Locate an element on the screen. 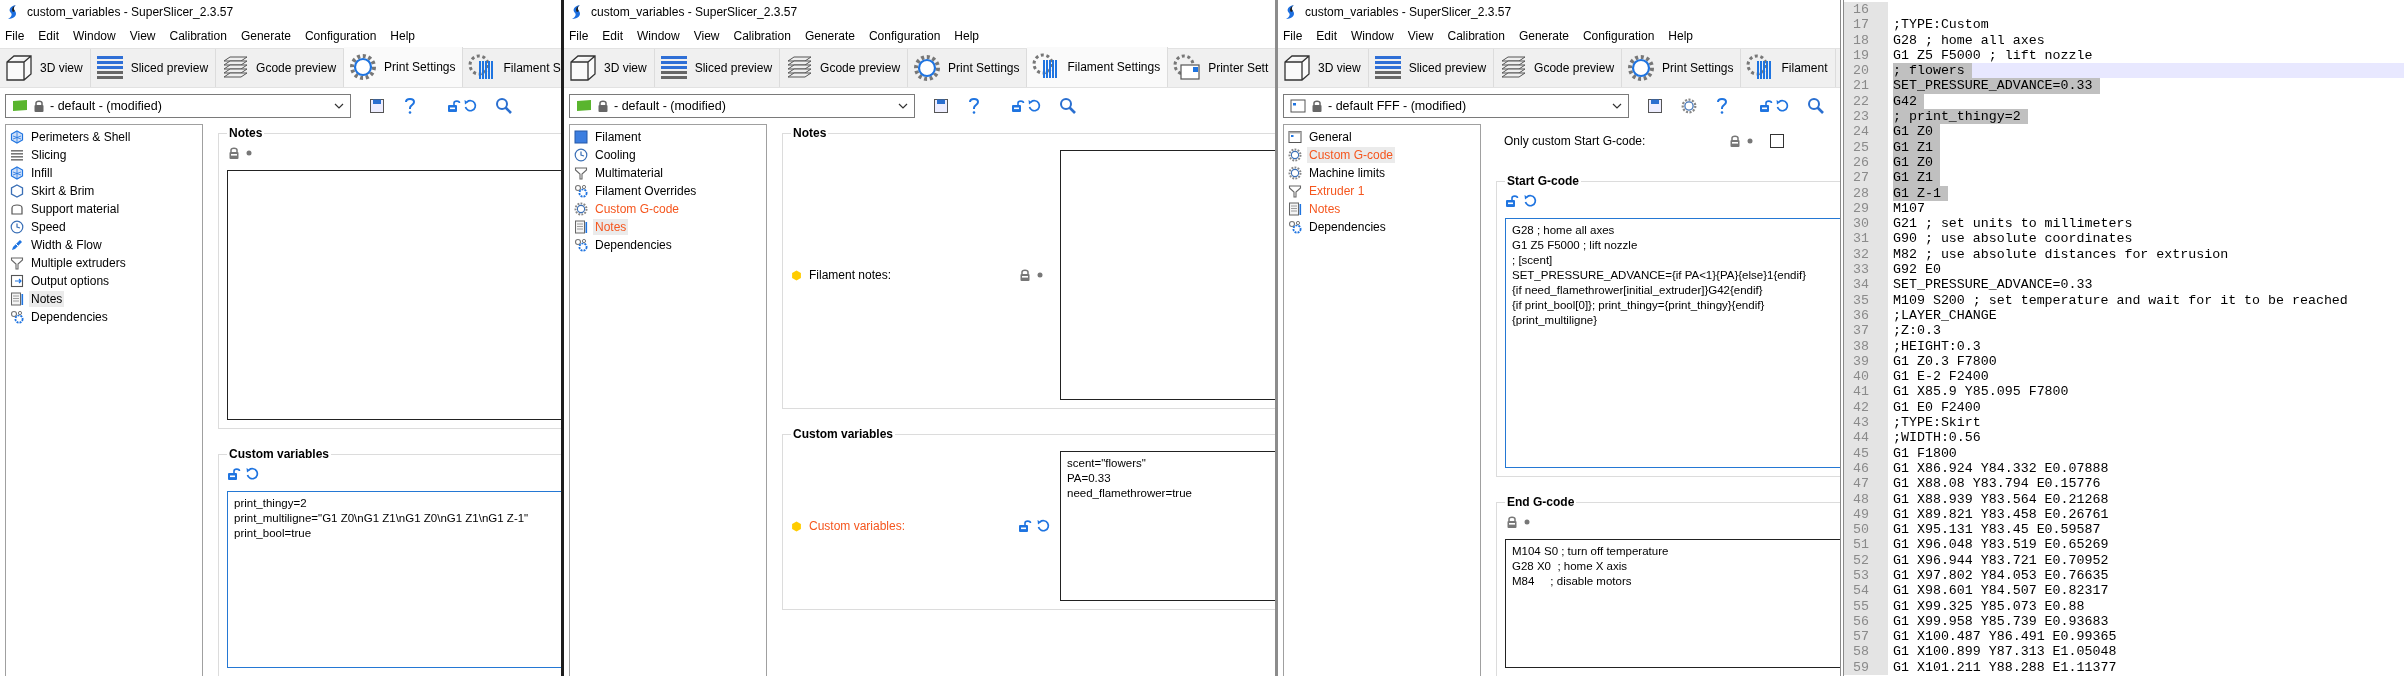 This screenshot has width=2404, height=676. line-number: 44 is located at coordinates (1866, 438).